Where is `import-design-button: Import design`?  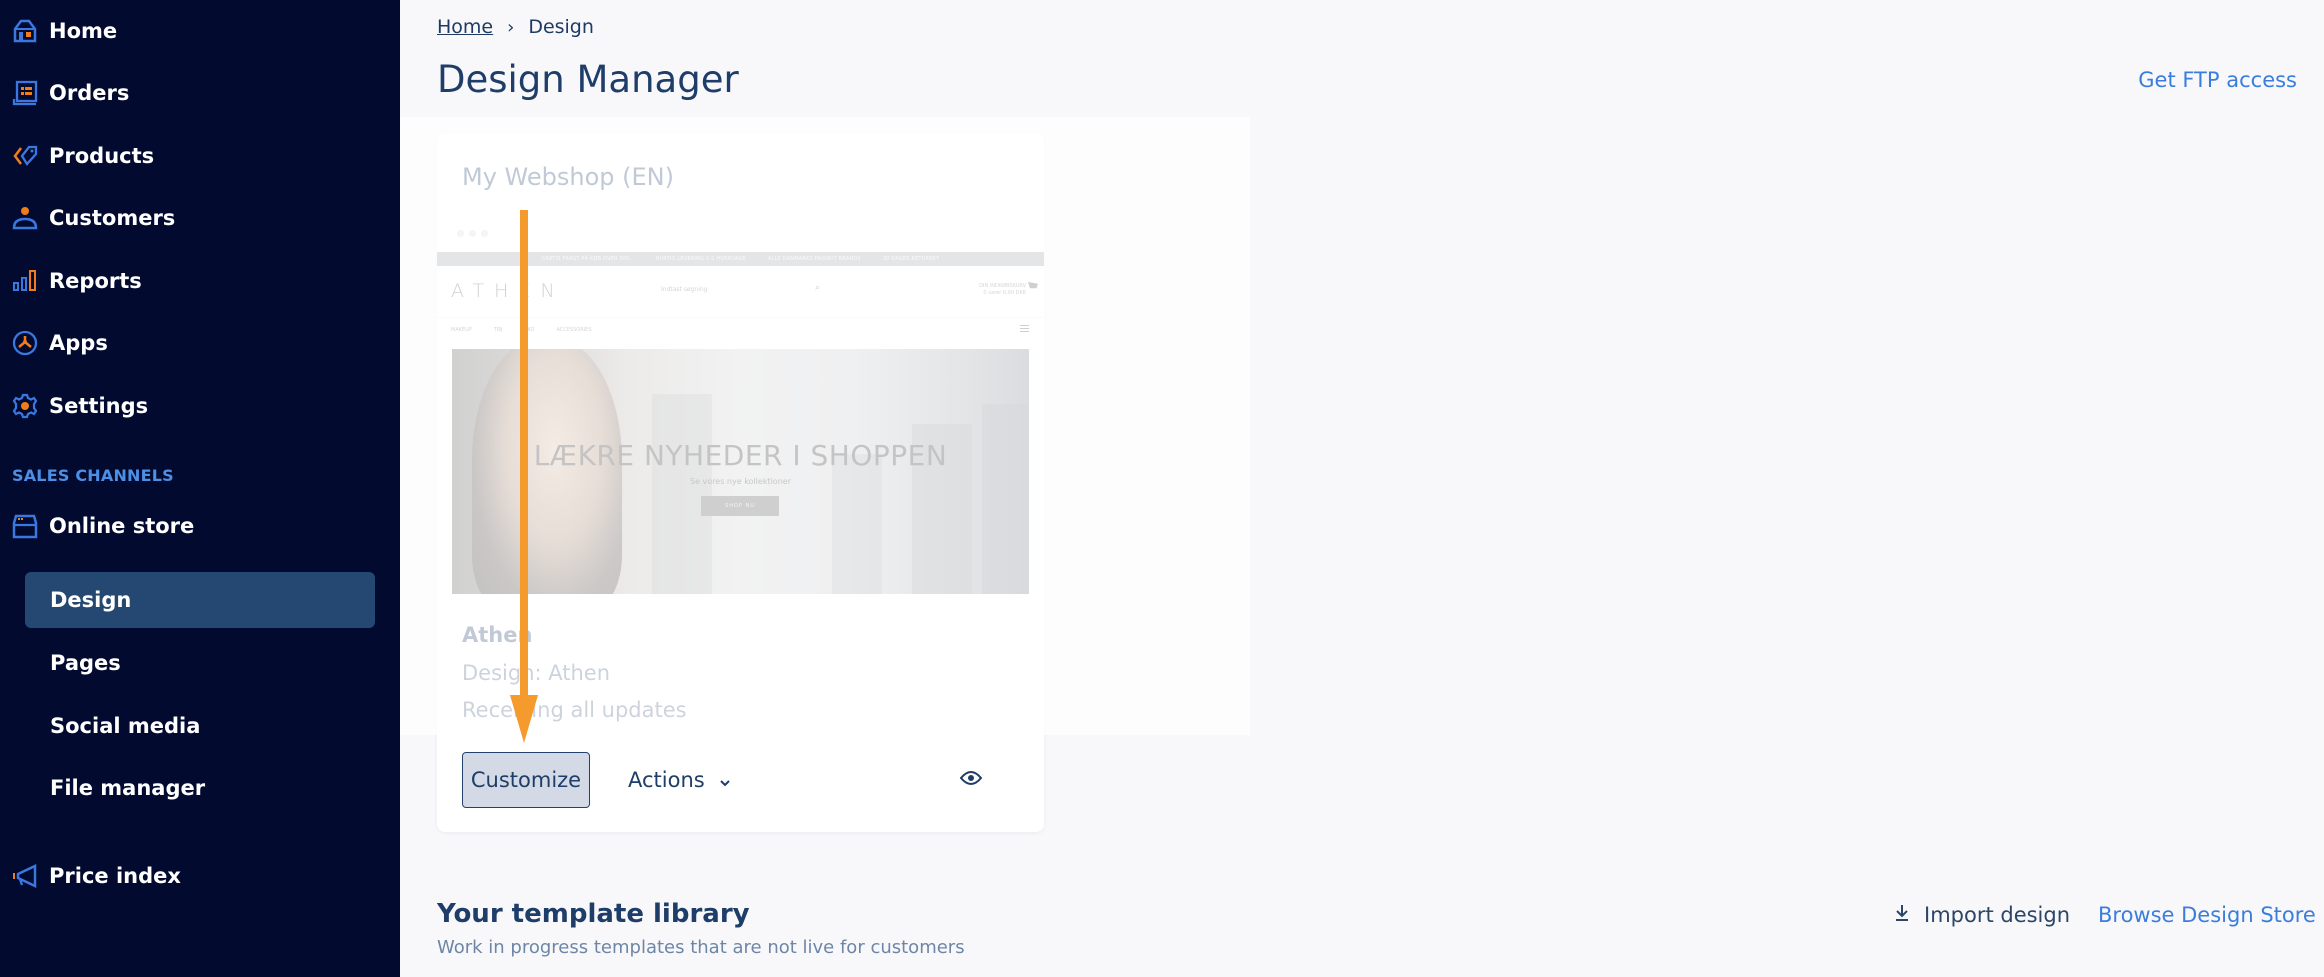
import-design-button: Import design is located at coordinates (1982, 915).